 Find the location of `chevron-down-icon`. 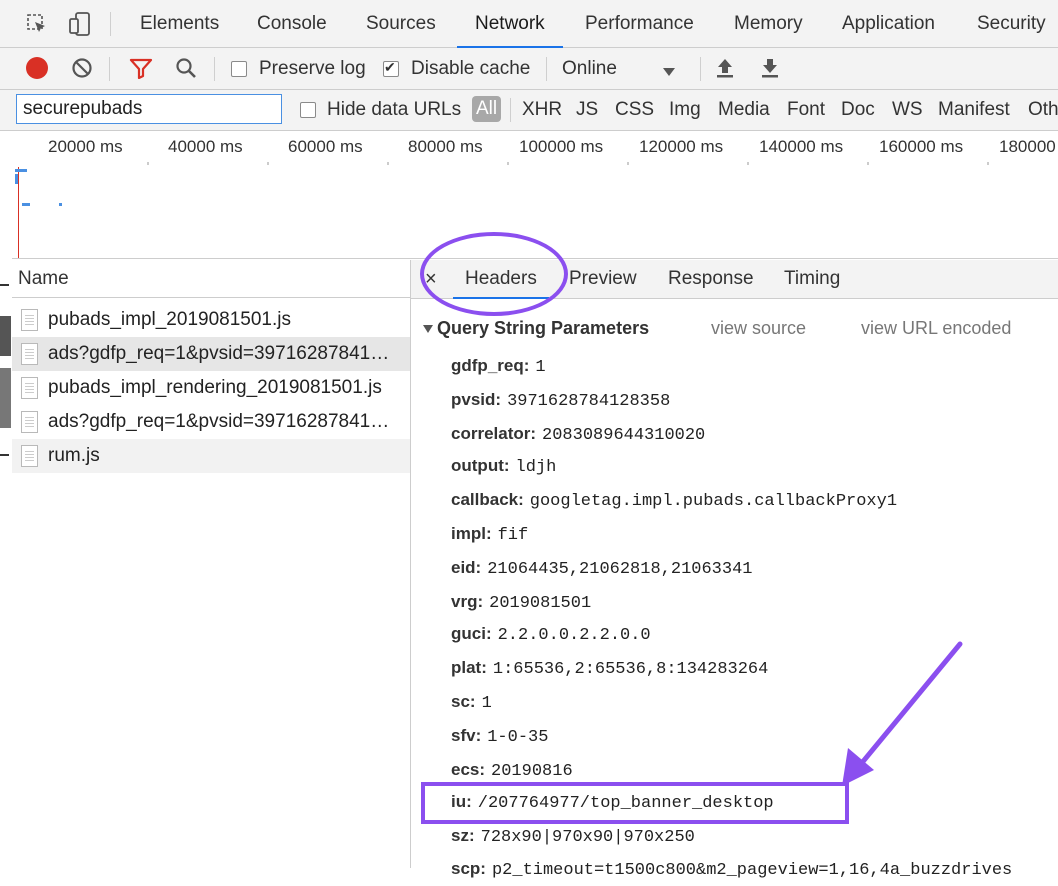

chevron-down-icon is located at coordinates (669, 70).